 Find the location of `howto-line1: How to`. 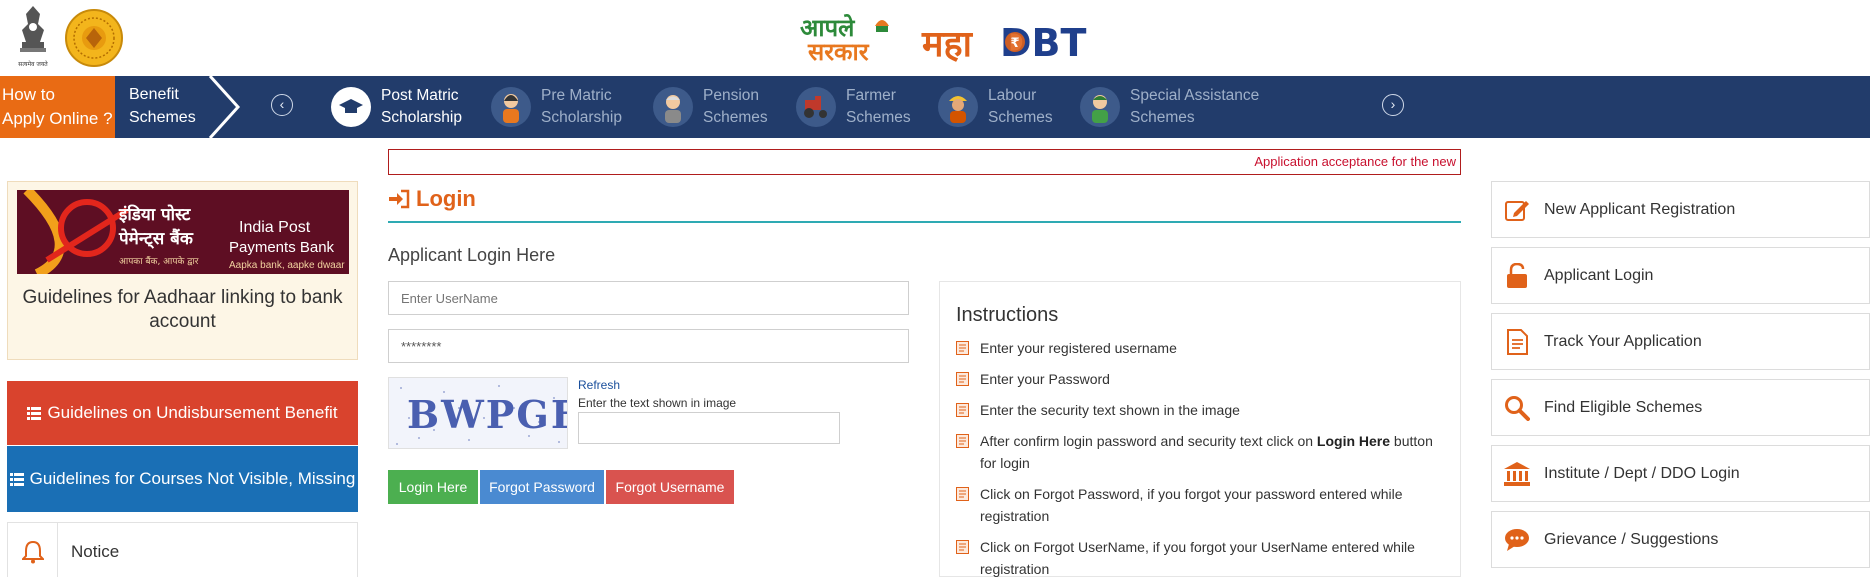

howto-line1: How to is located at coordinates (28, 94).